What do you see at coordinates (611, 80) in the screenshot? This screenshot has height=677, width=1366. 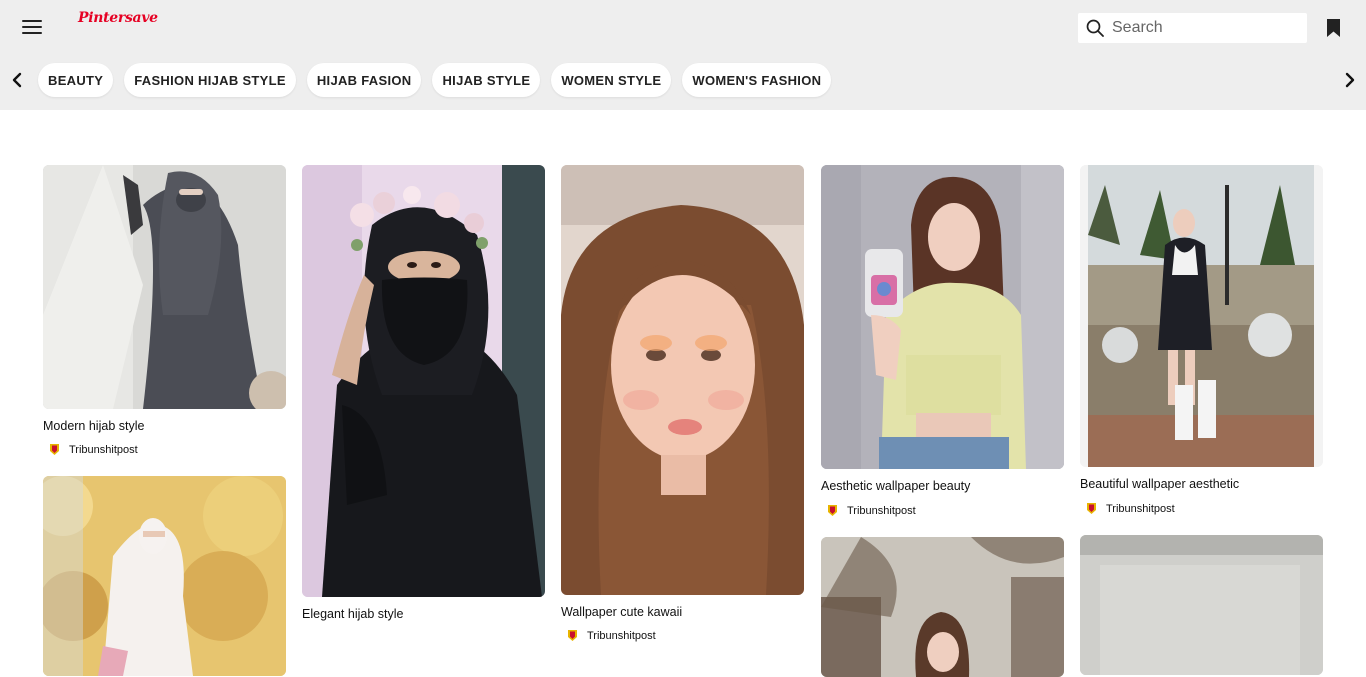 I see `tag-chip-women-style: WOMEN STYLE` at bounding box center [611, 80].